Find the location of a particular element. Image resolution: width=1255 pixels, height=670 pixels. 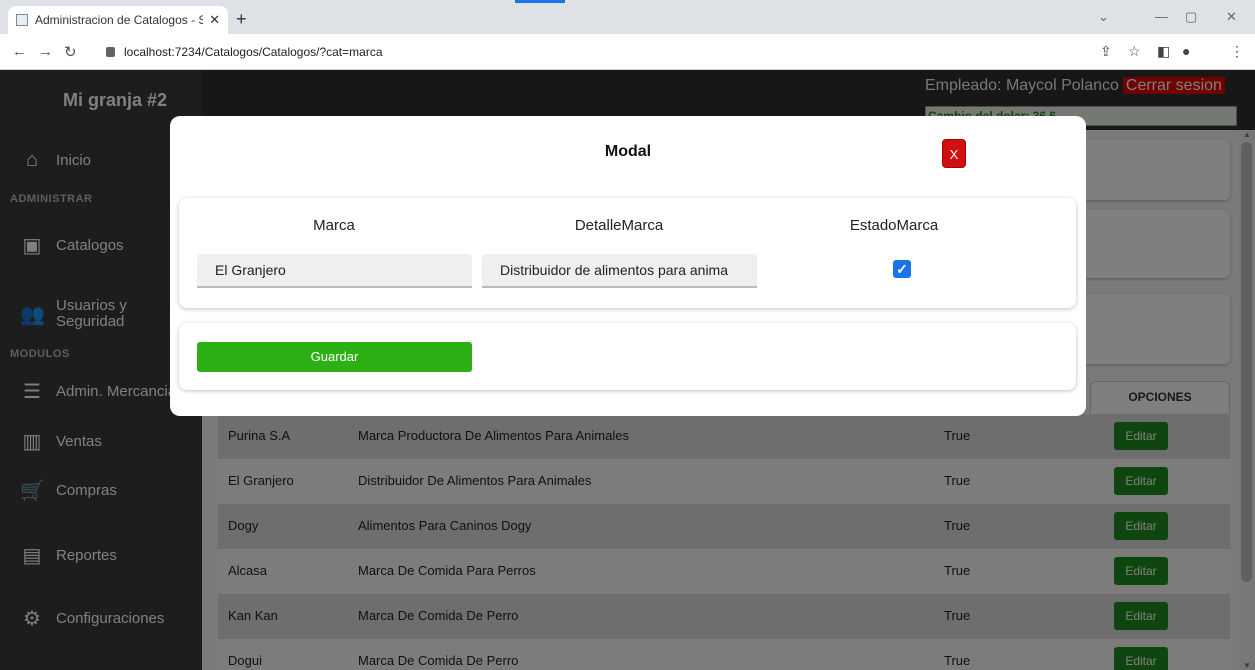

detalle-column-label: DetalleMarca is located at coordinates (619, 225).